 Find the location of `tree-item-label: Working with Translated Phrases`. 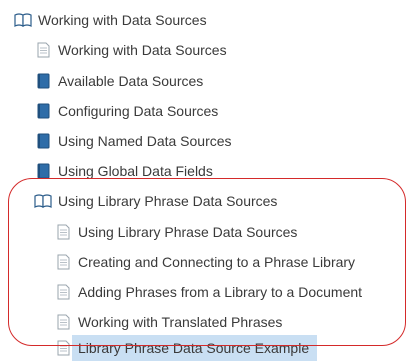

tree-item-label: Working with Translated Phrases is located at coordinates (180, 322).